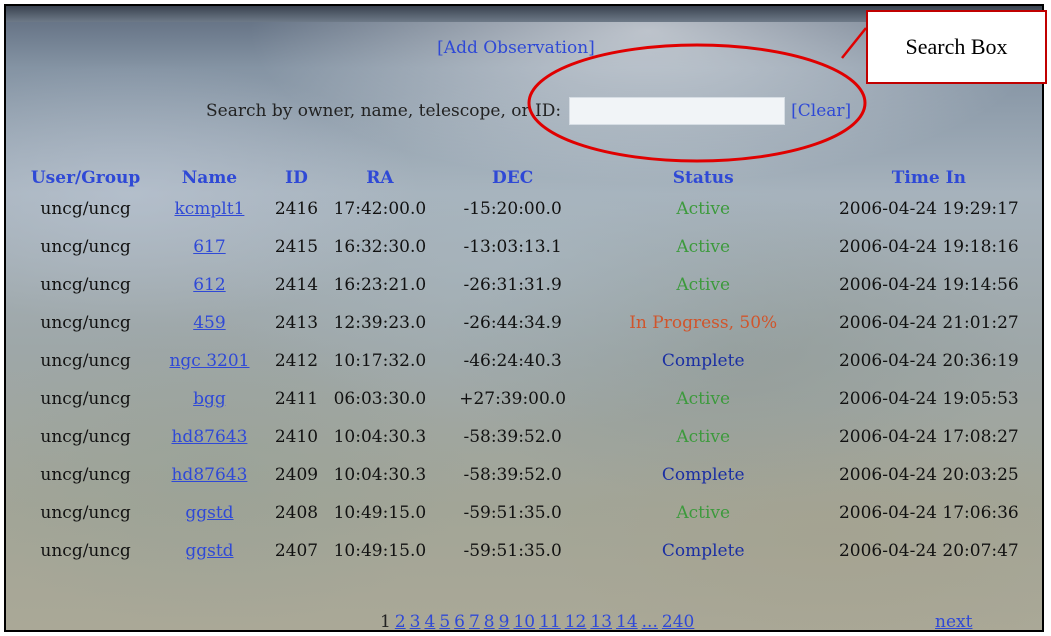 The height and width of the screenshot is (636, 1051). I want to click on cell-dec-text: -13:03:13.1, so click(512, 247).